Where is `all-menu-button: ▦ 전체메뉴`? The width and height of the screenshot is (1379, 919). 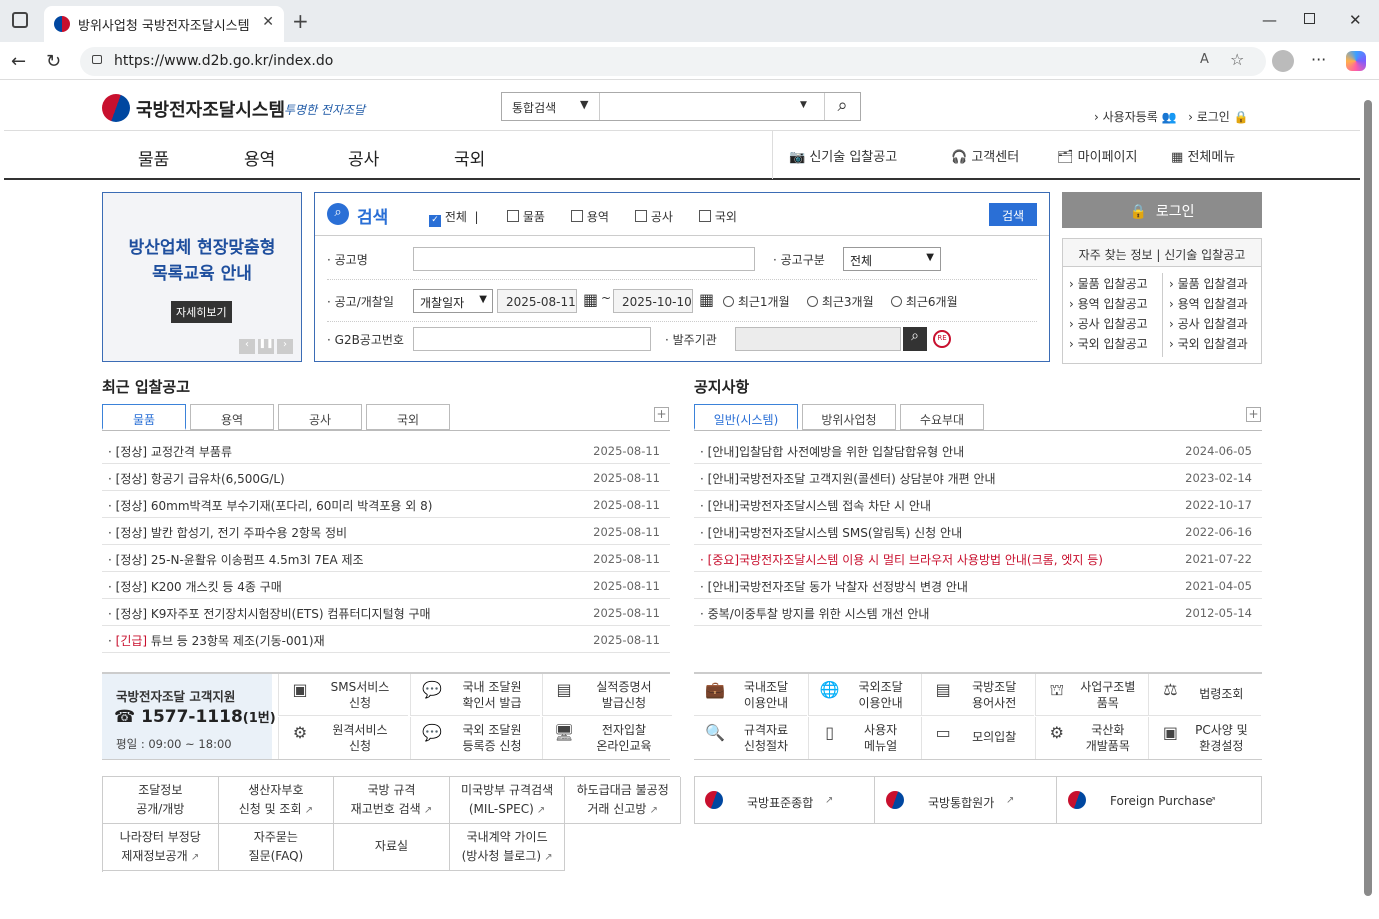 all-menu-button: ▦ 전체메뉴 is located at coordinates (1203, 155).